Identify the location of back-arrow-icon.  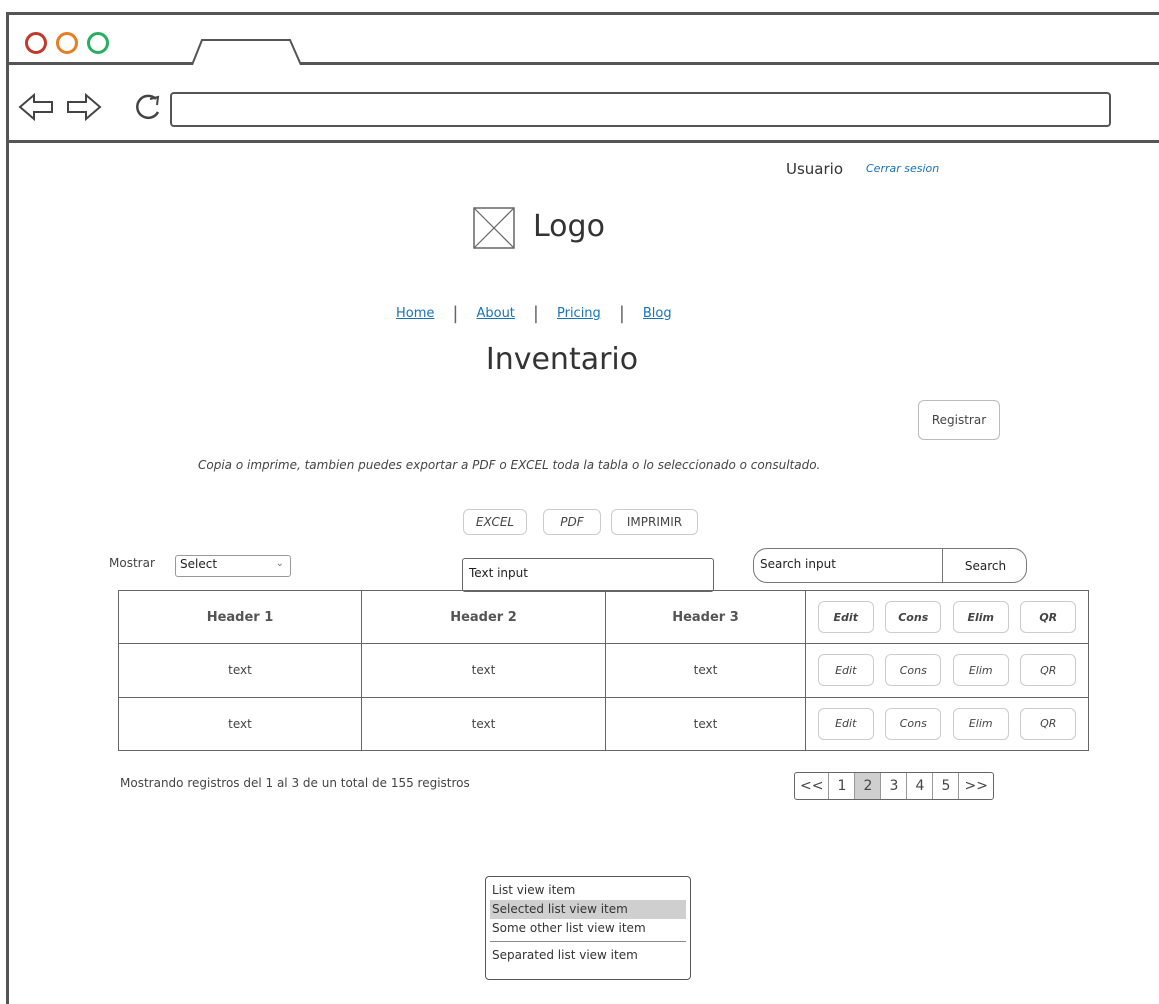
(36, 107).